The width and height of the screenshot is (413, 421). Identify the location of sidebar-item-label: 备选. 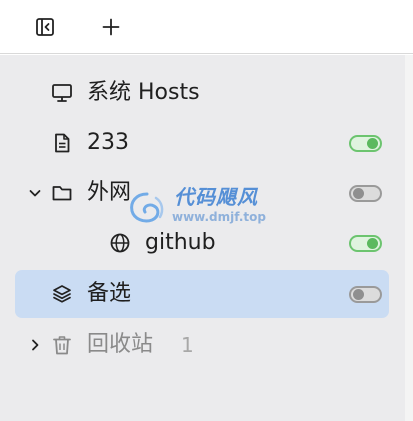
(109, 293).